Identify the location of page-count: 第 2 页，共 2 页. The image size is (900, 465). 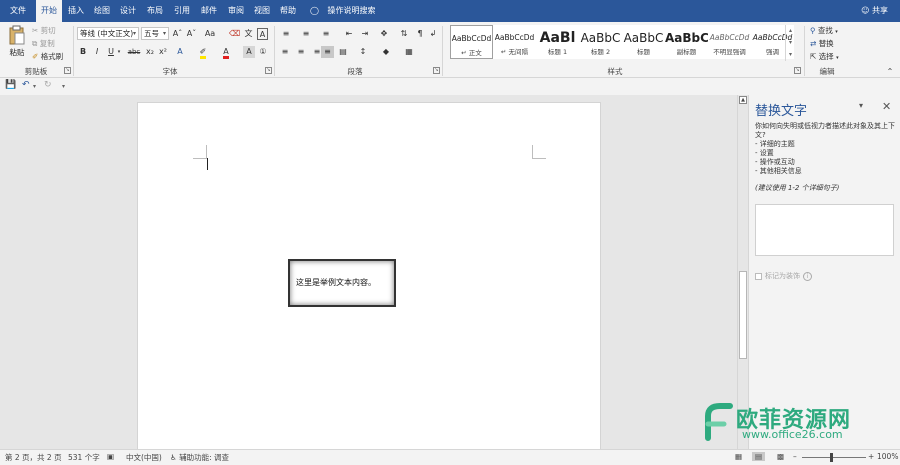
(33, 457).